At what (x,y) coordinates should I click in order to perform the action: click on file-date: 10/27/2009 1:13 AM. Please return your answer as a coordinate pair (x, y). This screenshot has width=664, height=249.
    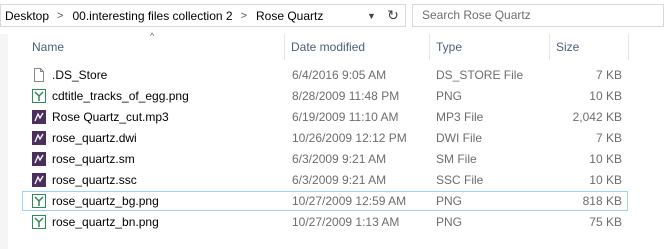
    Looking at the image, I should click on (346, 222).